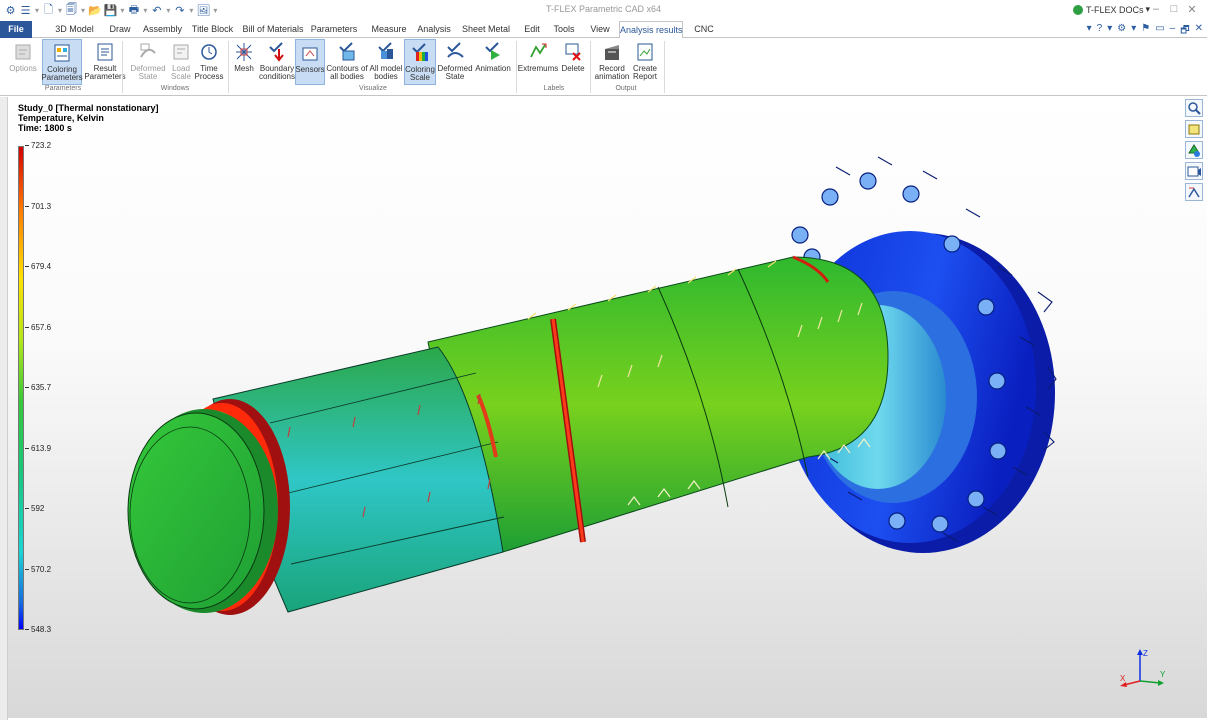 This screenshot has width=1207, height=720. I want to click on color-scale-bar, so click(21, 388).